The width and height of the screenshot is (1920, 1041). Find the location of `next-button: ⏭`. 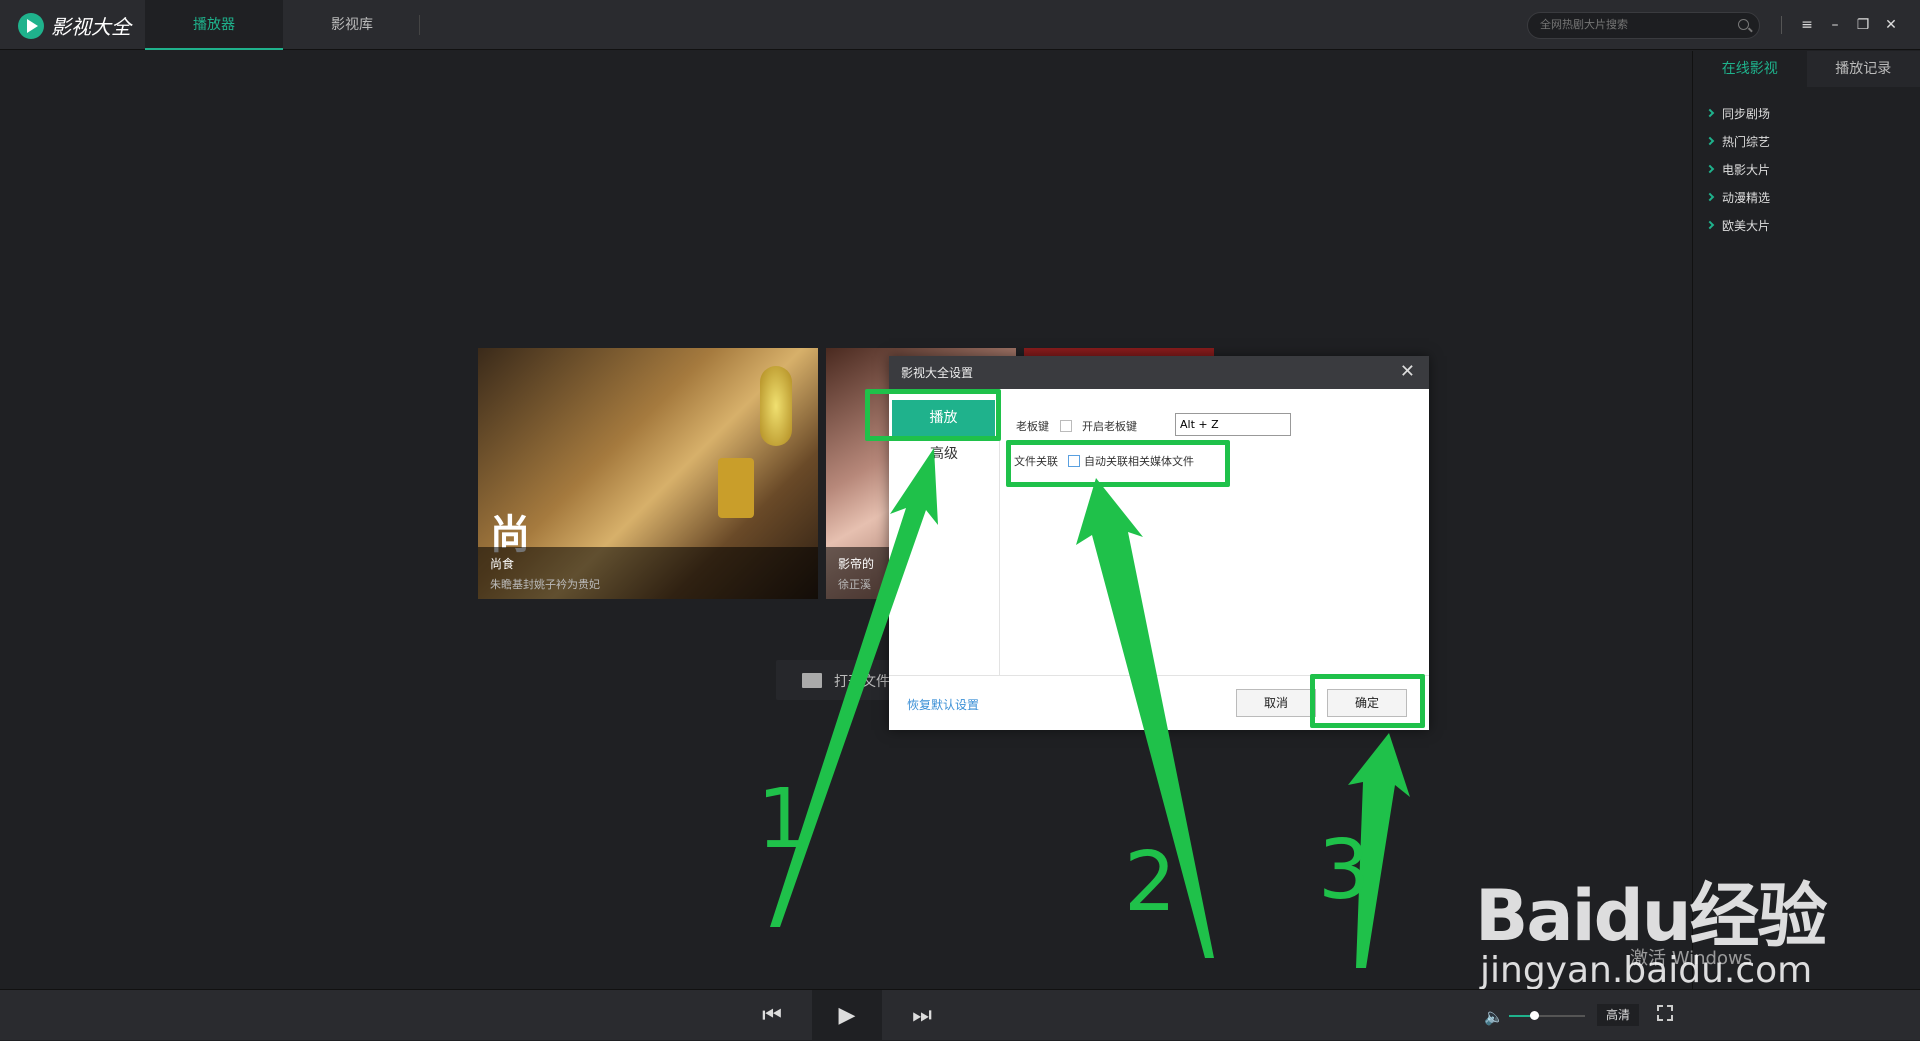

next-button: ⏭ is located at coordinates (922, 1015).